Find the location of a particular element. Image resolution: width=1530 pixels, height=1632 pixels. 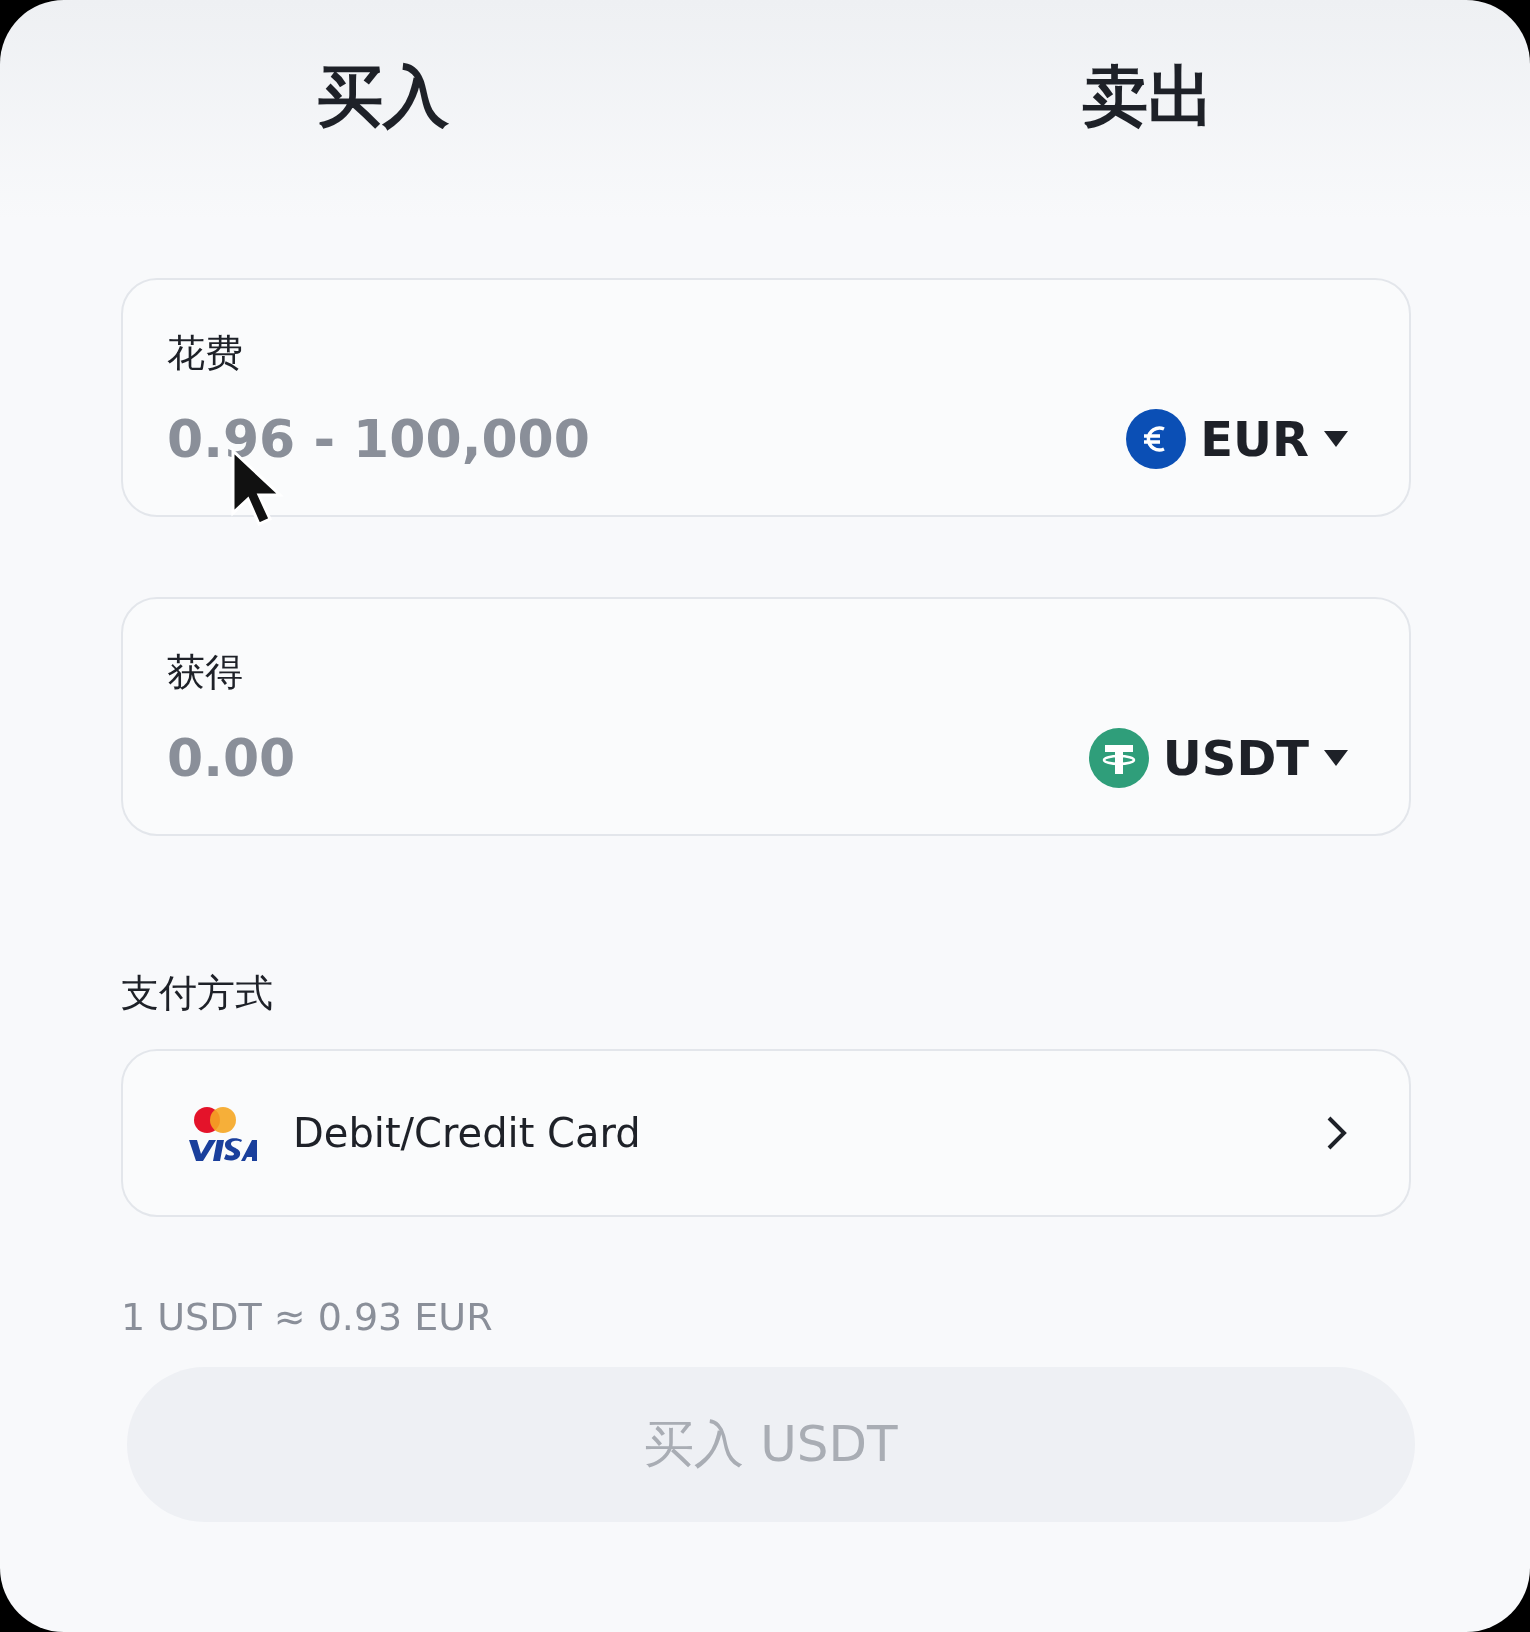

tab: 卖出 is located at coordinates (1147, 97).